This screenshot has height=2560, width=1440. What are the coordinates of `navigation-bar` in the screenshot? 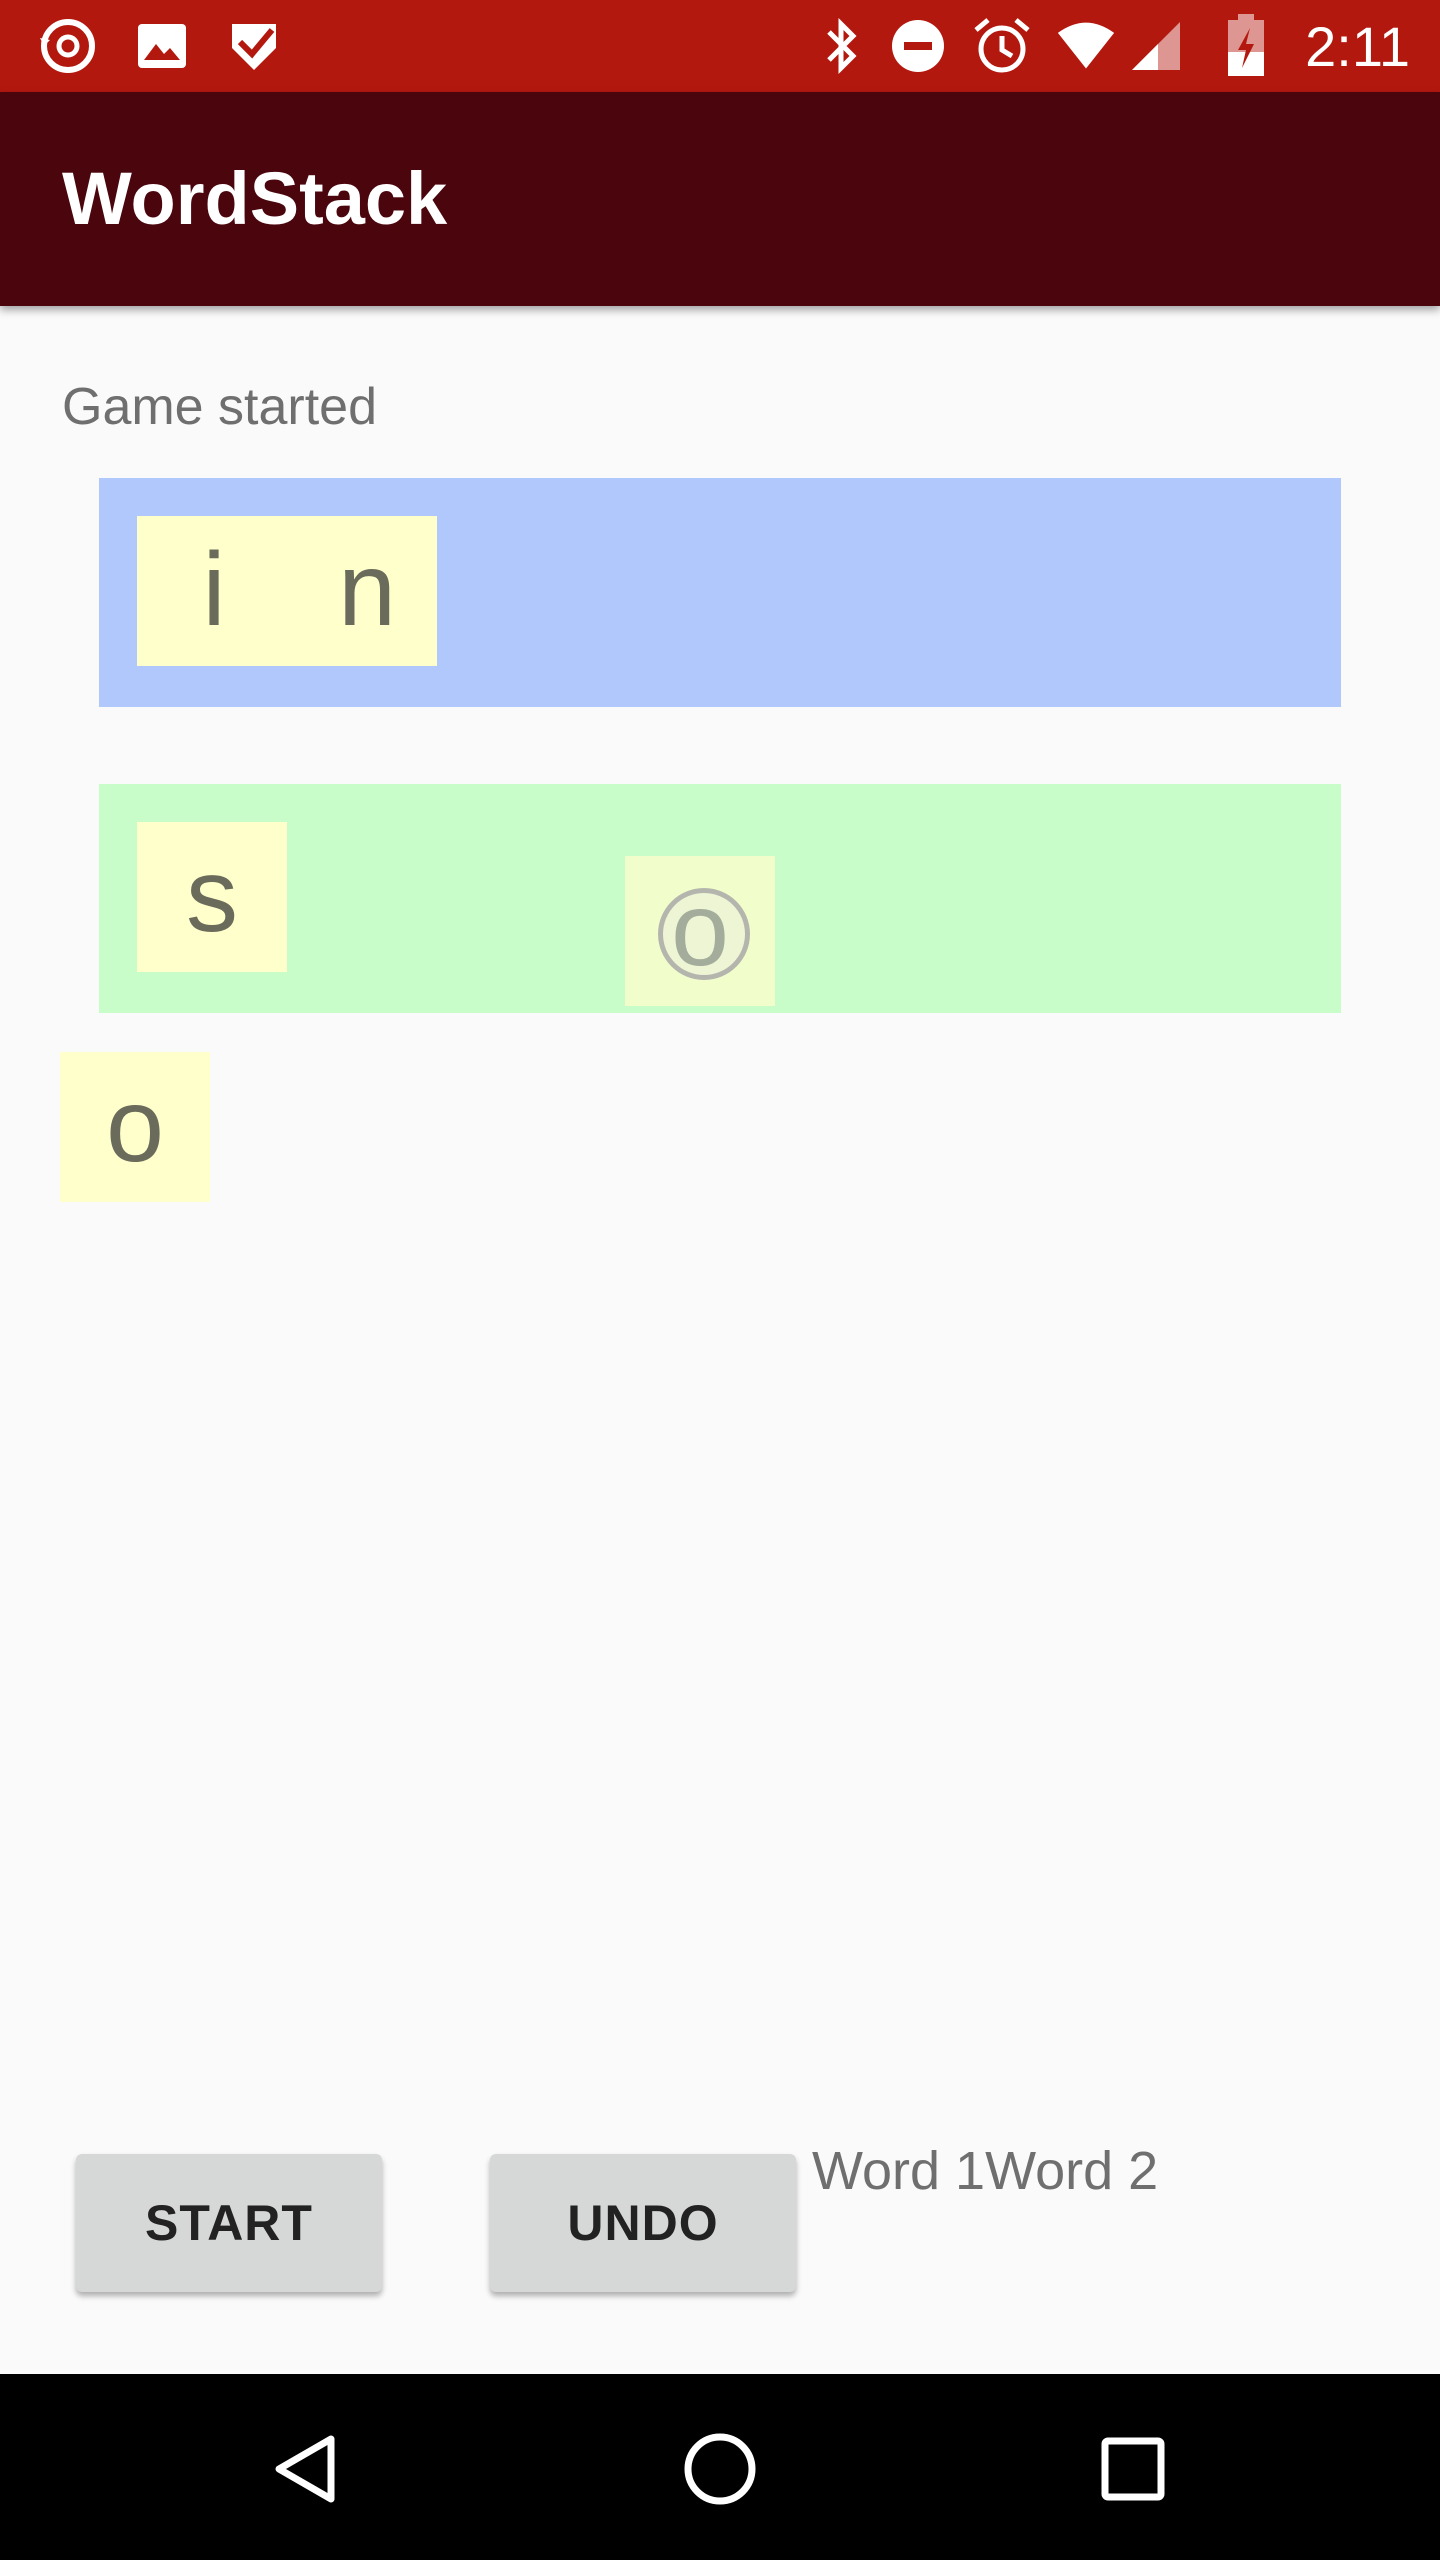 It's located at (720, 2467).